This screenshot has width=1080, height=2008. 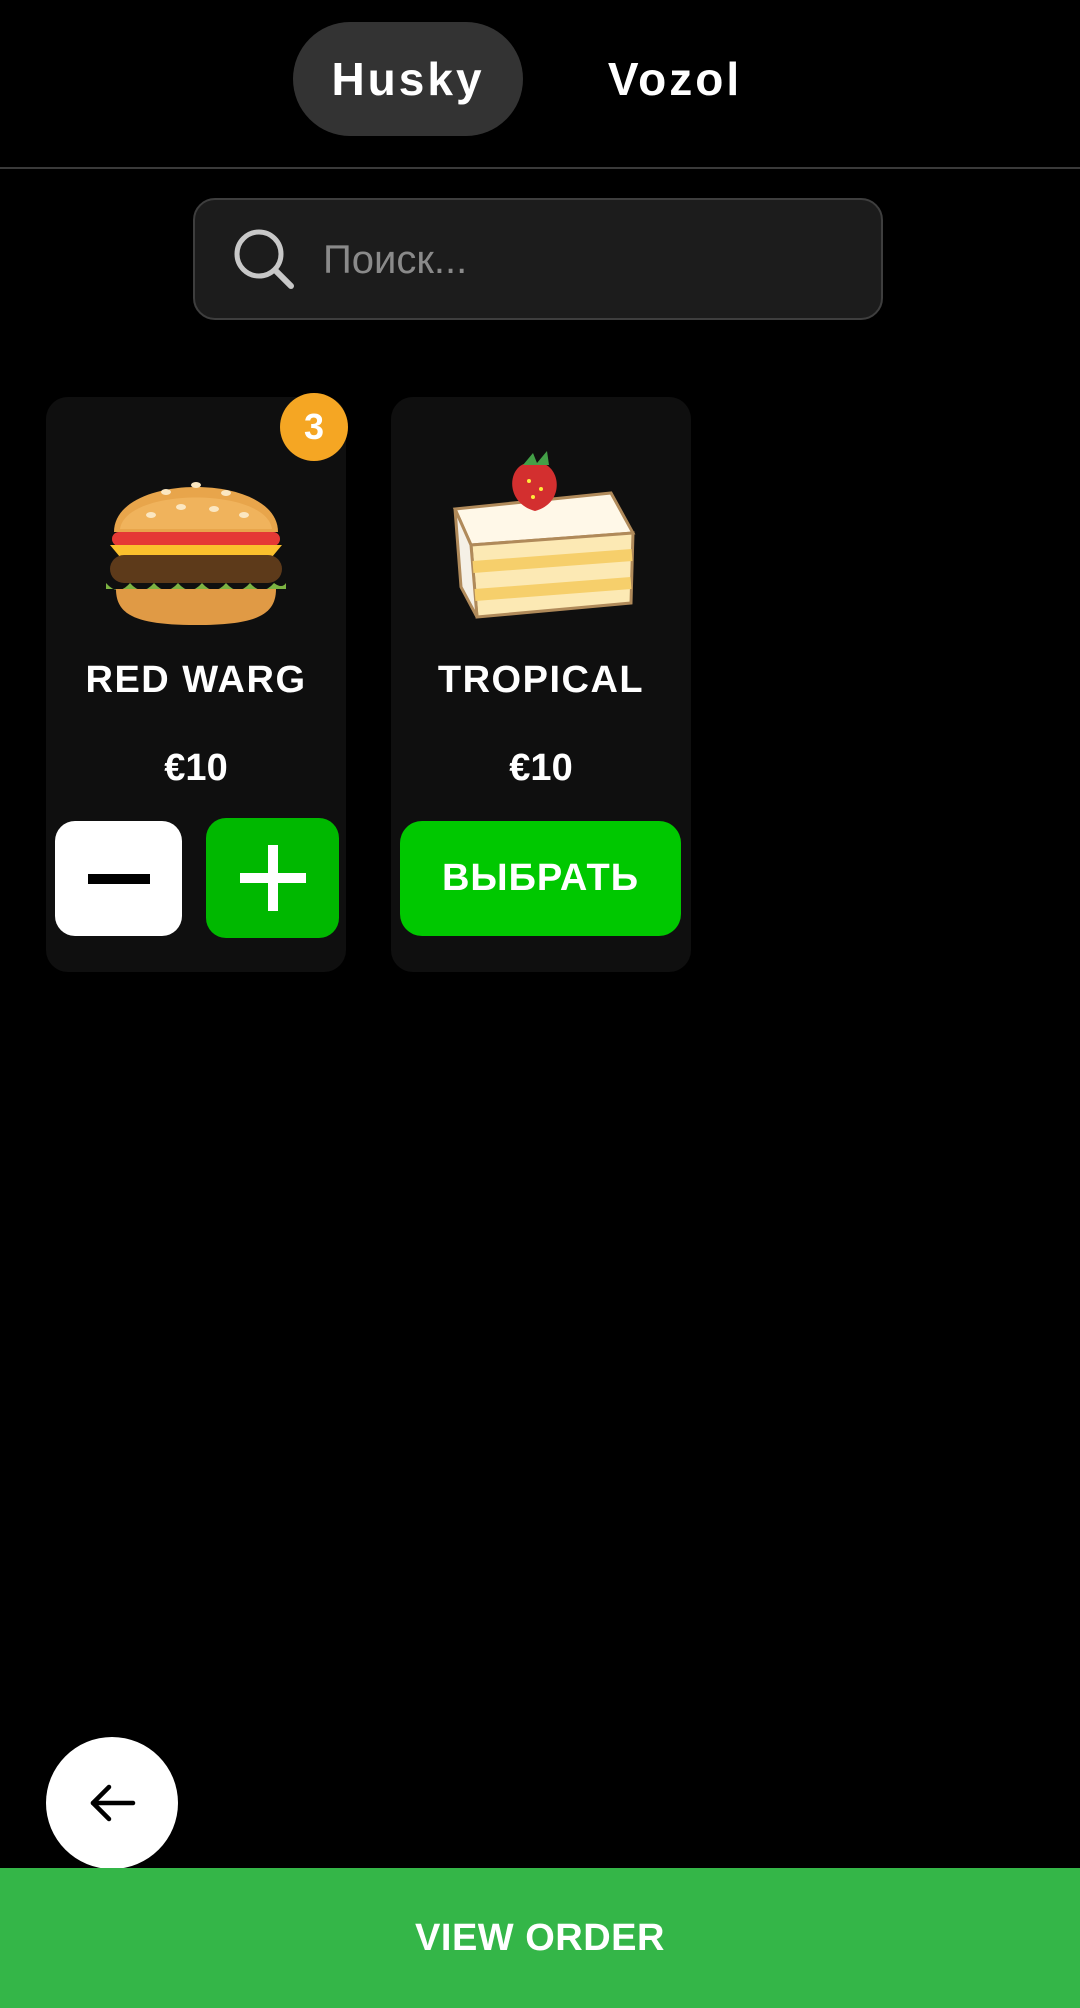 I want to click on search-bar, so click(x=538, y=259).